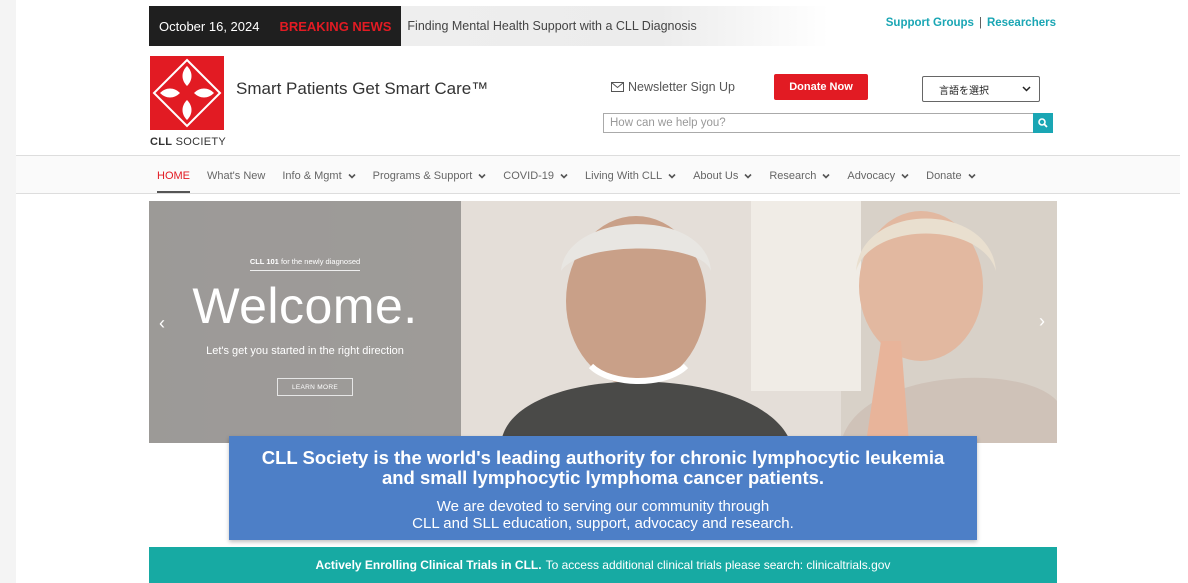  Describe the element at coordinates (529, 175) in the screenshot. I see `nav-item-label: COVID-19` at that location.